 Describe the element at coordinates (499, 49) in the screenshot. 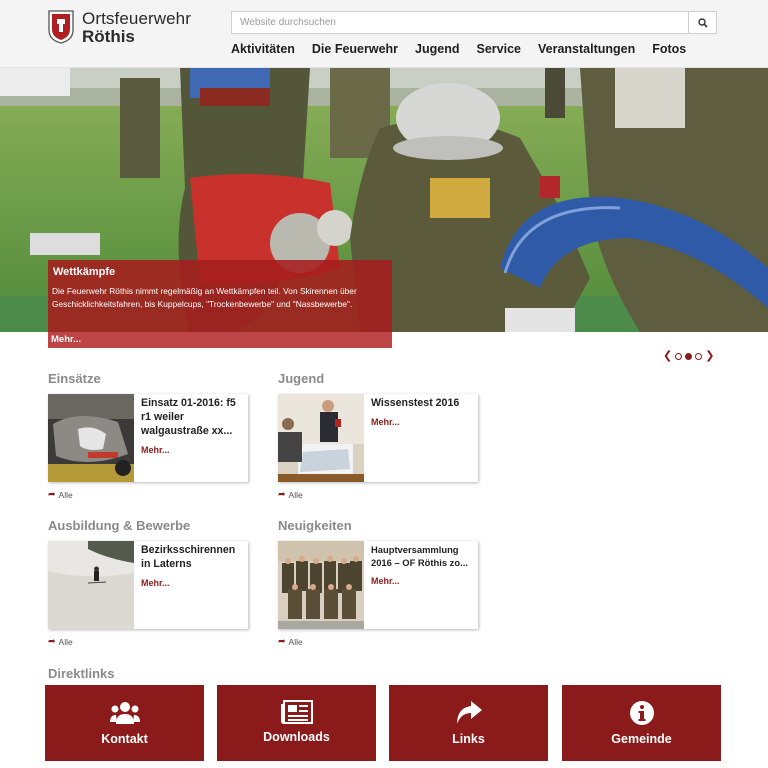

I see `nav-item-service: Service` at that location.